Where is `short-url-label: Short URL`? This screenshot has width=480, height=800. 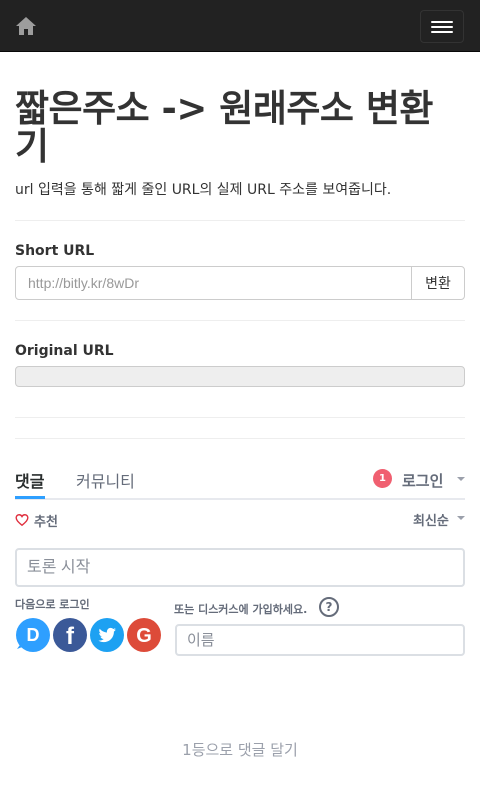
short-url-label: Short URL is located at coordinates (55, 251).